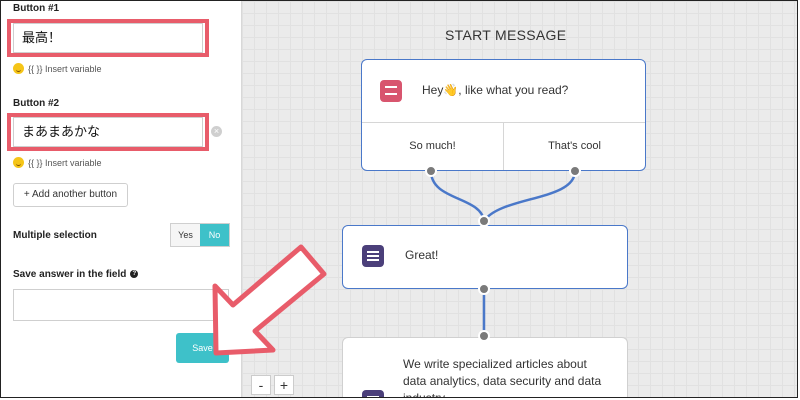  I want to click on arrow-annotation-icon, so click(269, 300).